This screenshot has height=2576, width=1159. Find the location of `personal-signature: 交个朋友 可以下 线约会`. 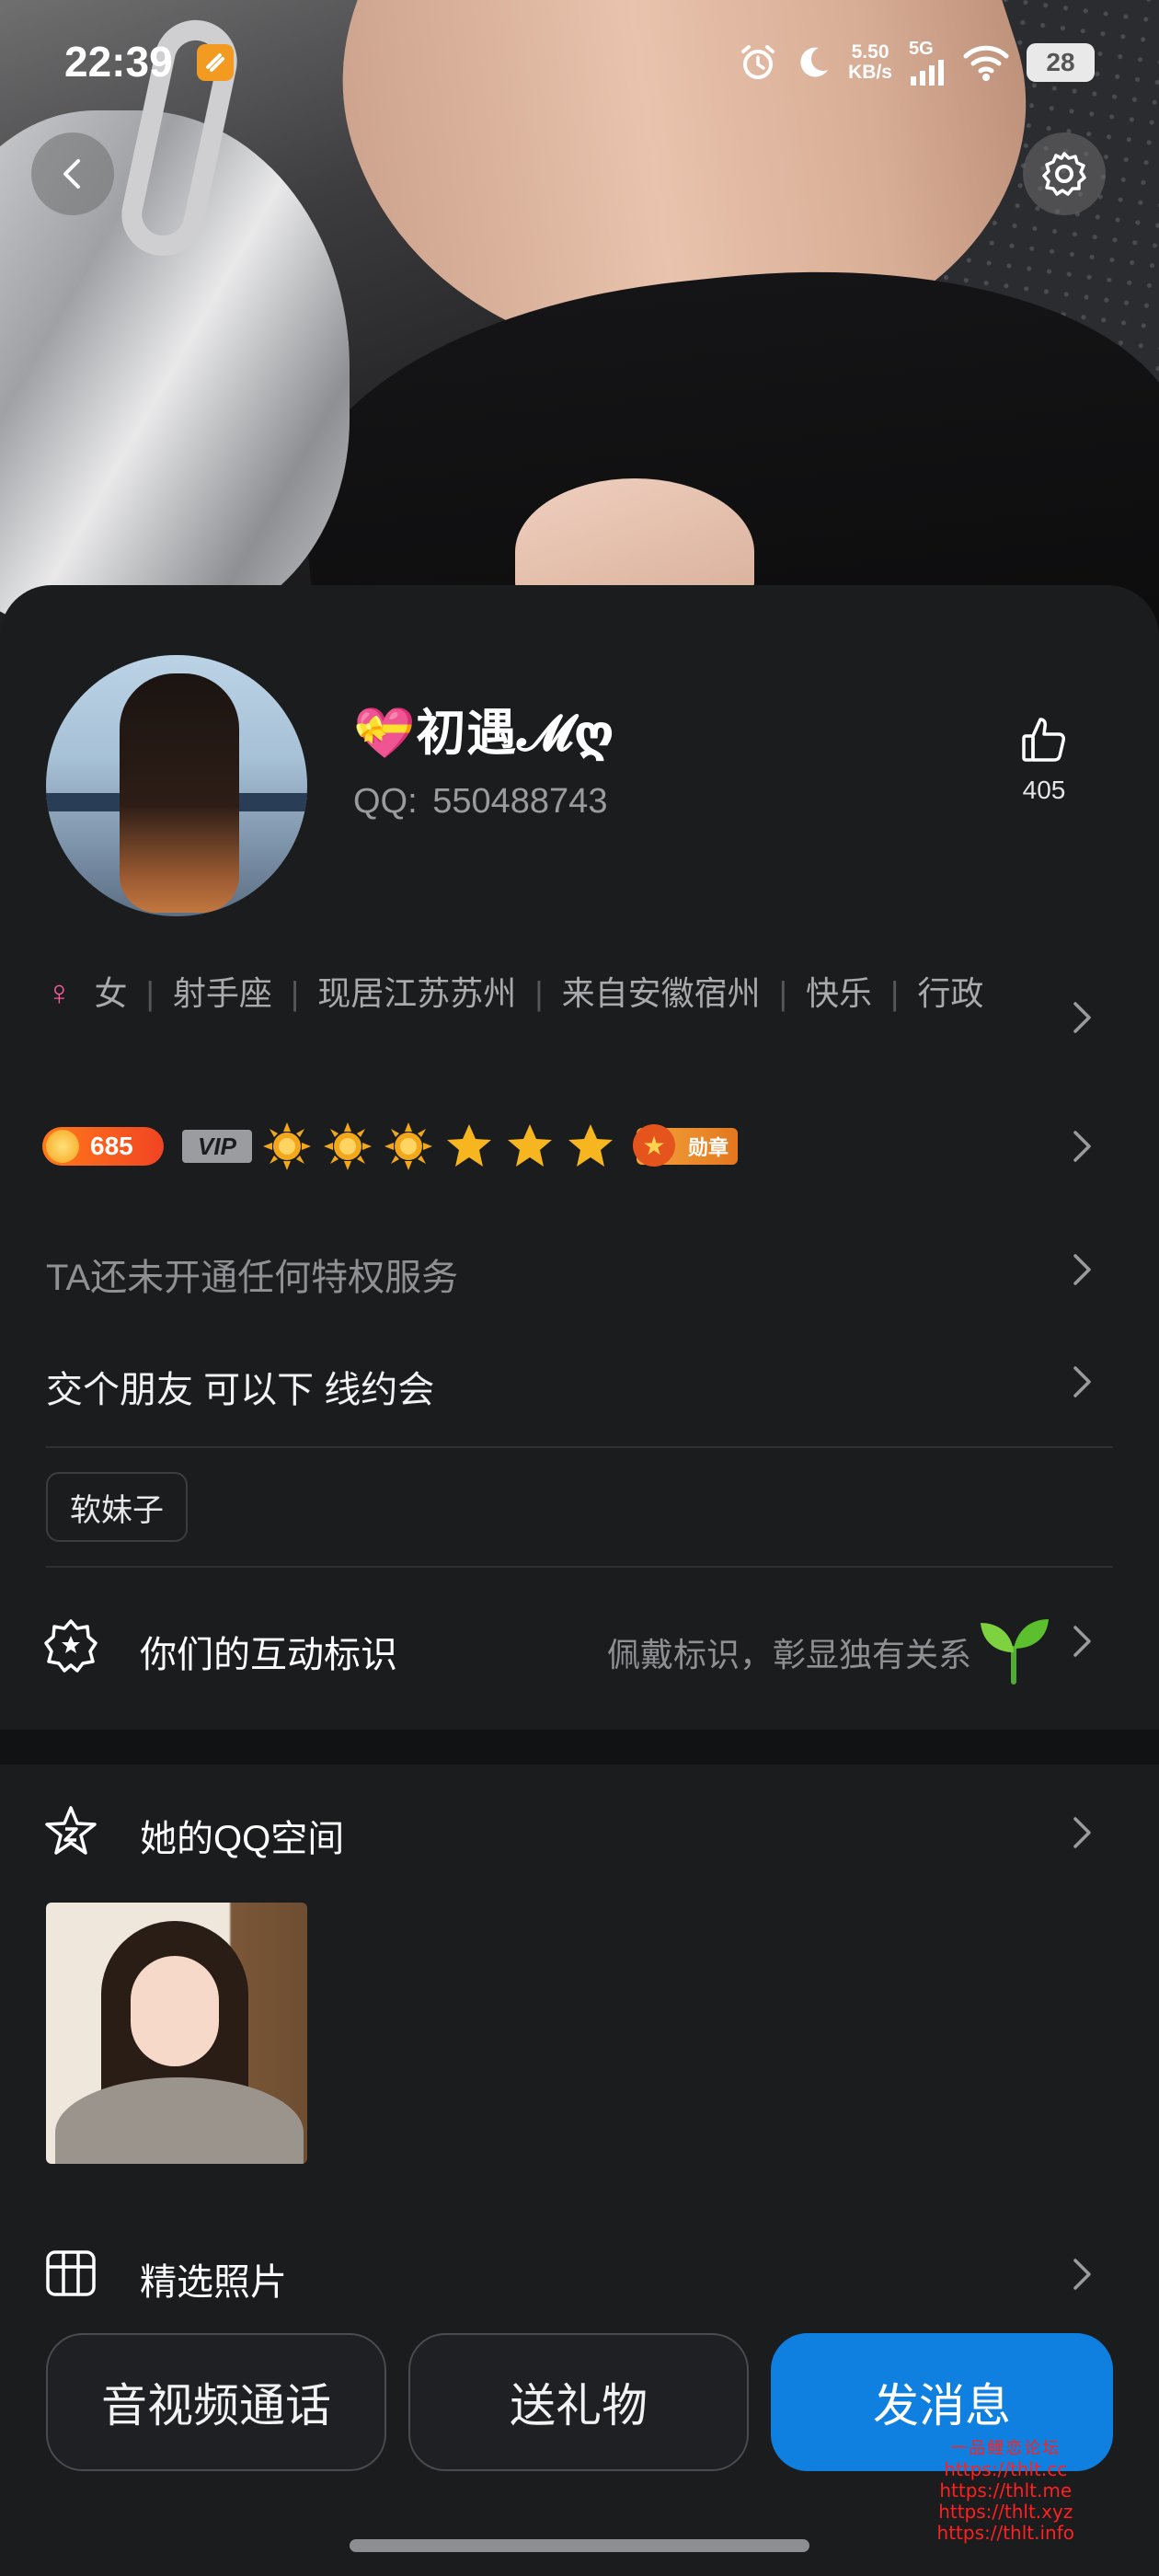

personal-signature: 交个朋友 可以下 线约会 is located at coordinates (240, 1386).